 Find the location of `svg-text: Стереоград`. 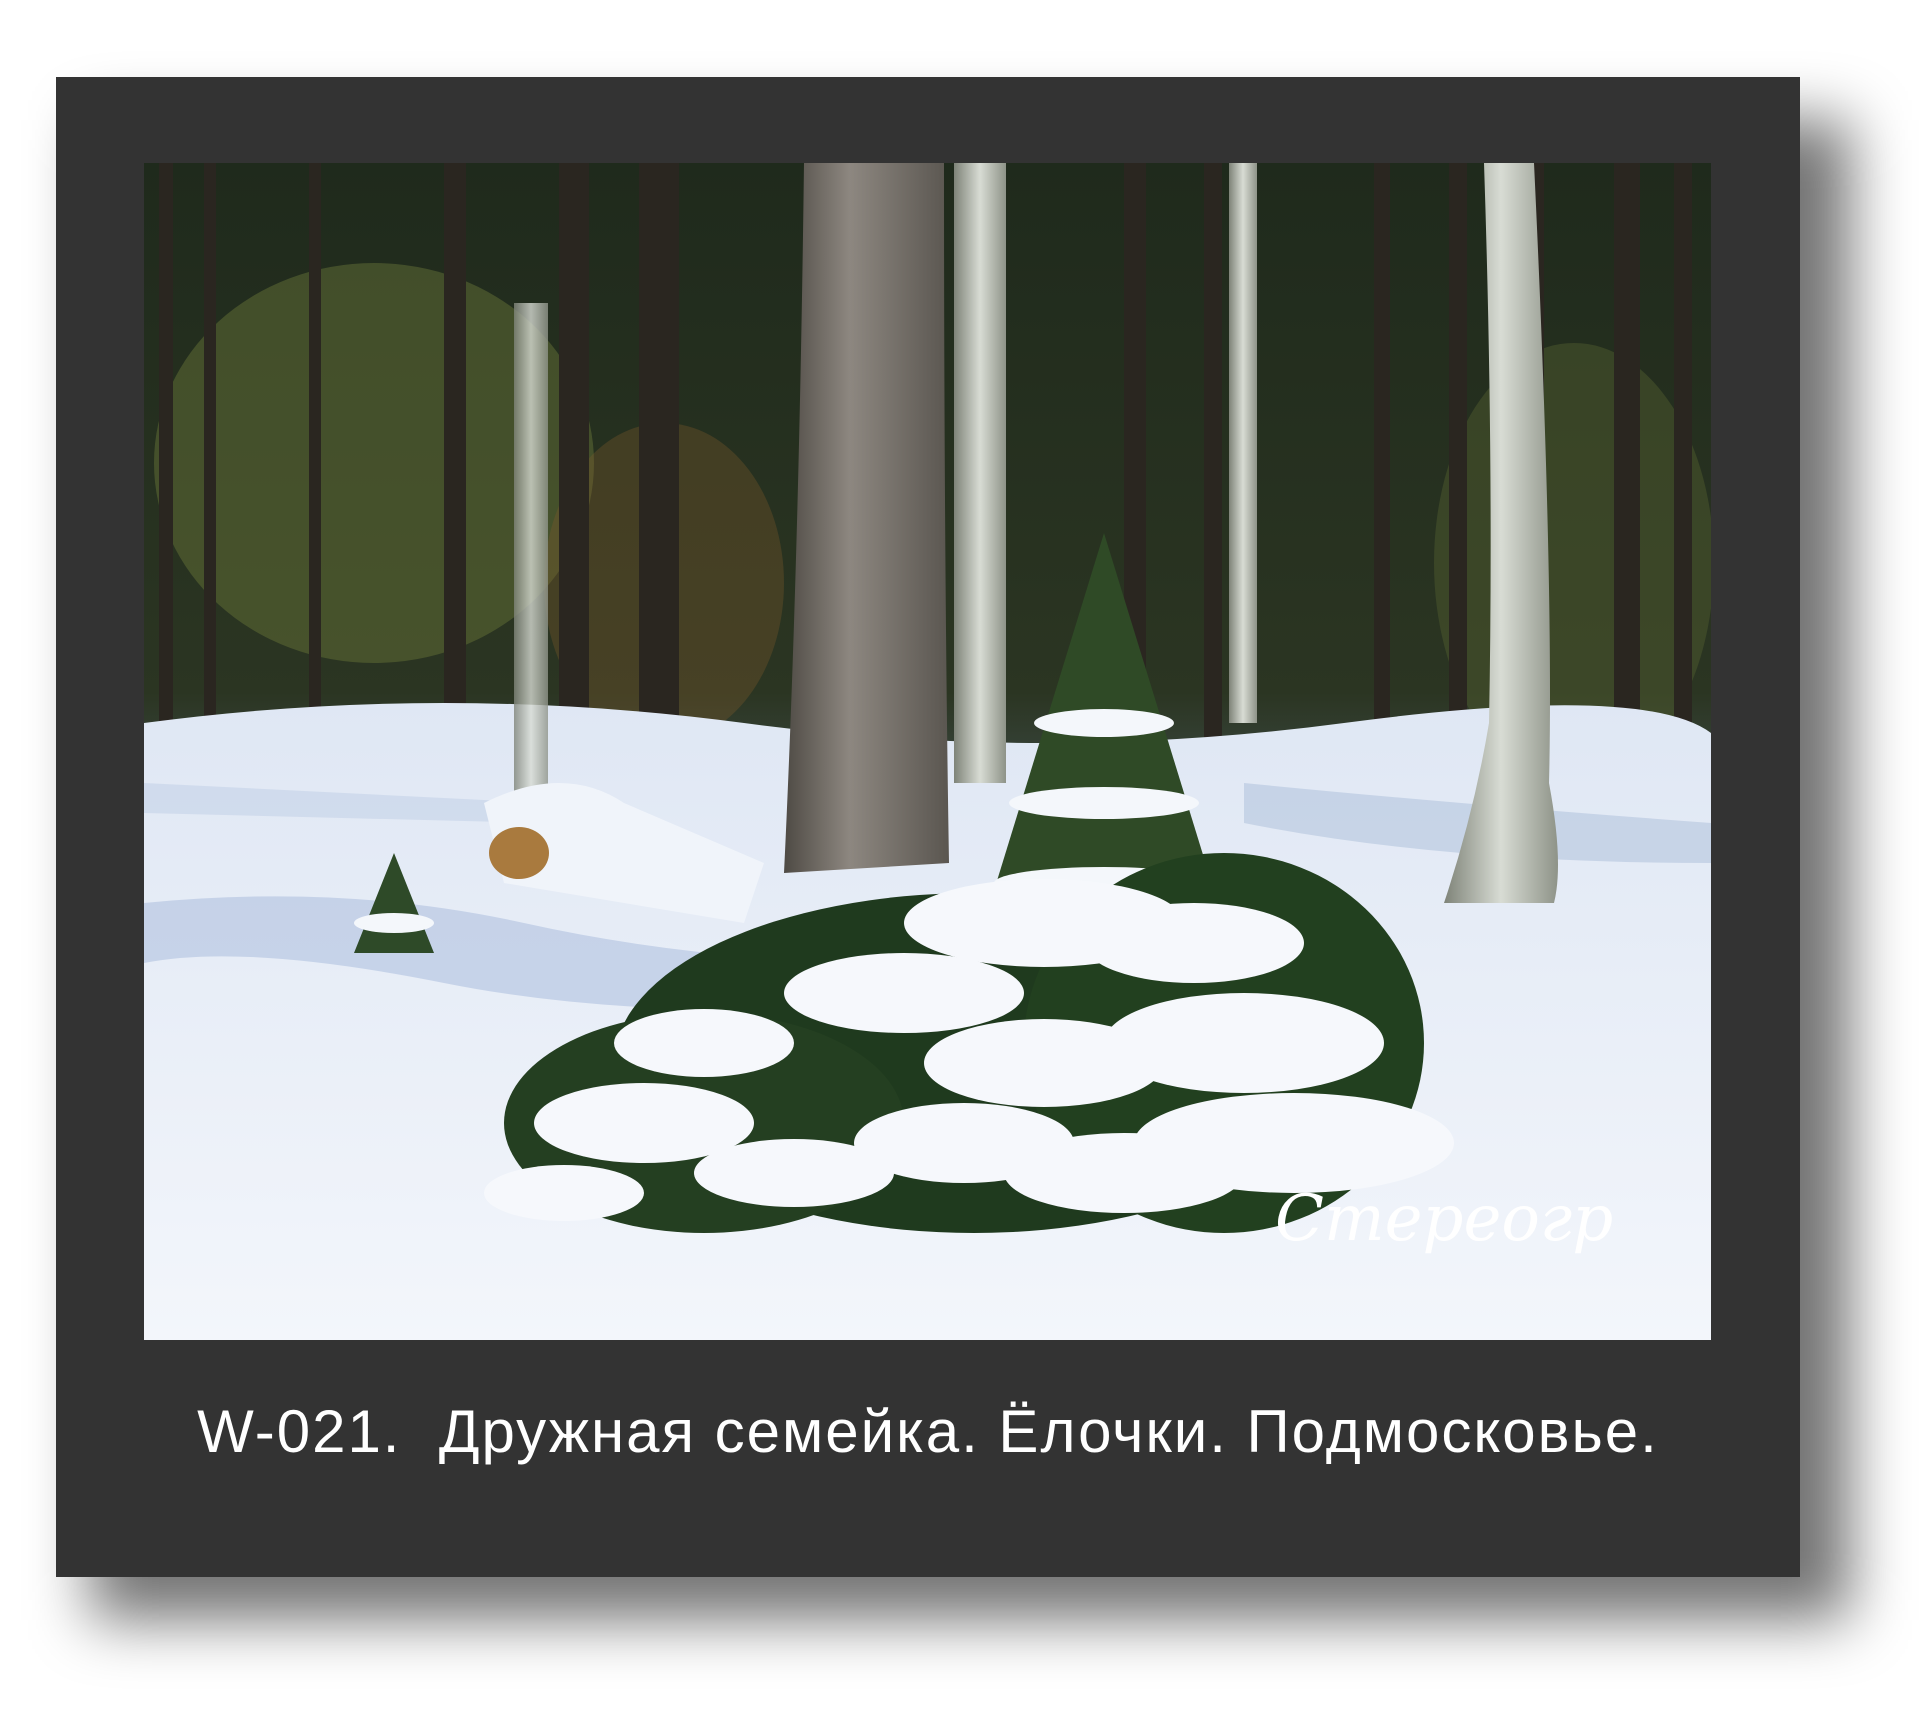

svg-text: Стереоград is located at coordinates (1445, 1219).